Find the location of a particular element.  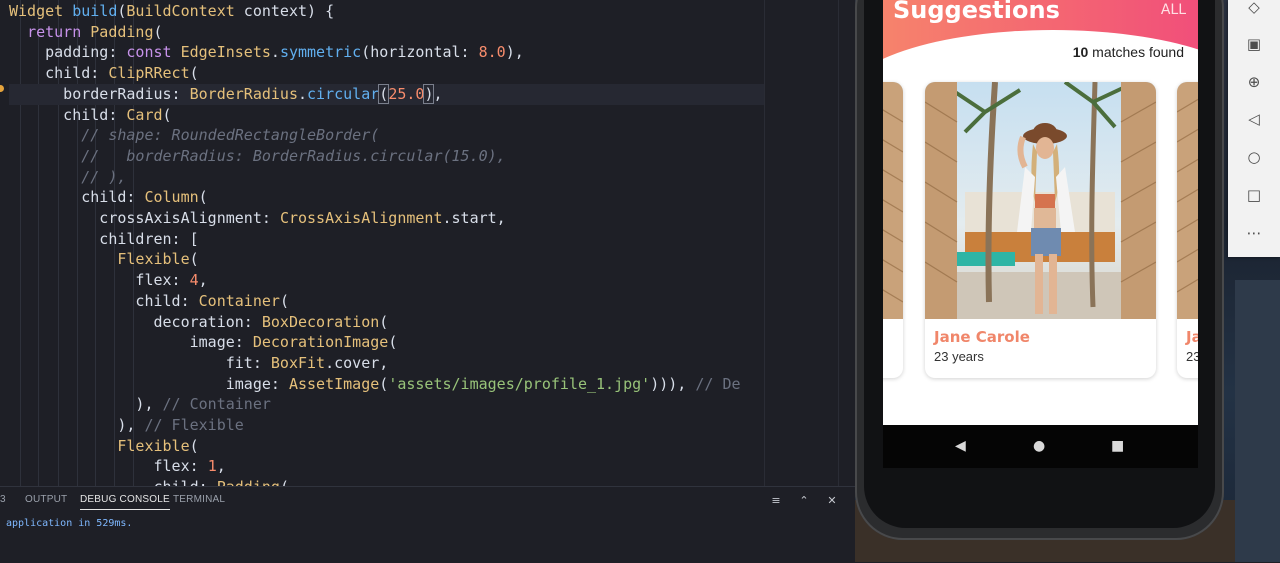

code-token: Container is located at coordinates (239, 300).